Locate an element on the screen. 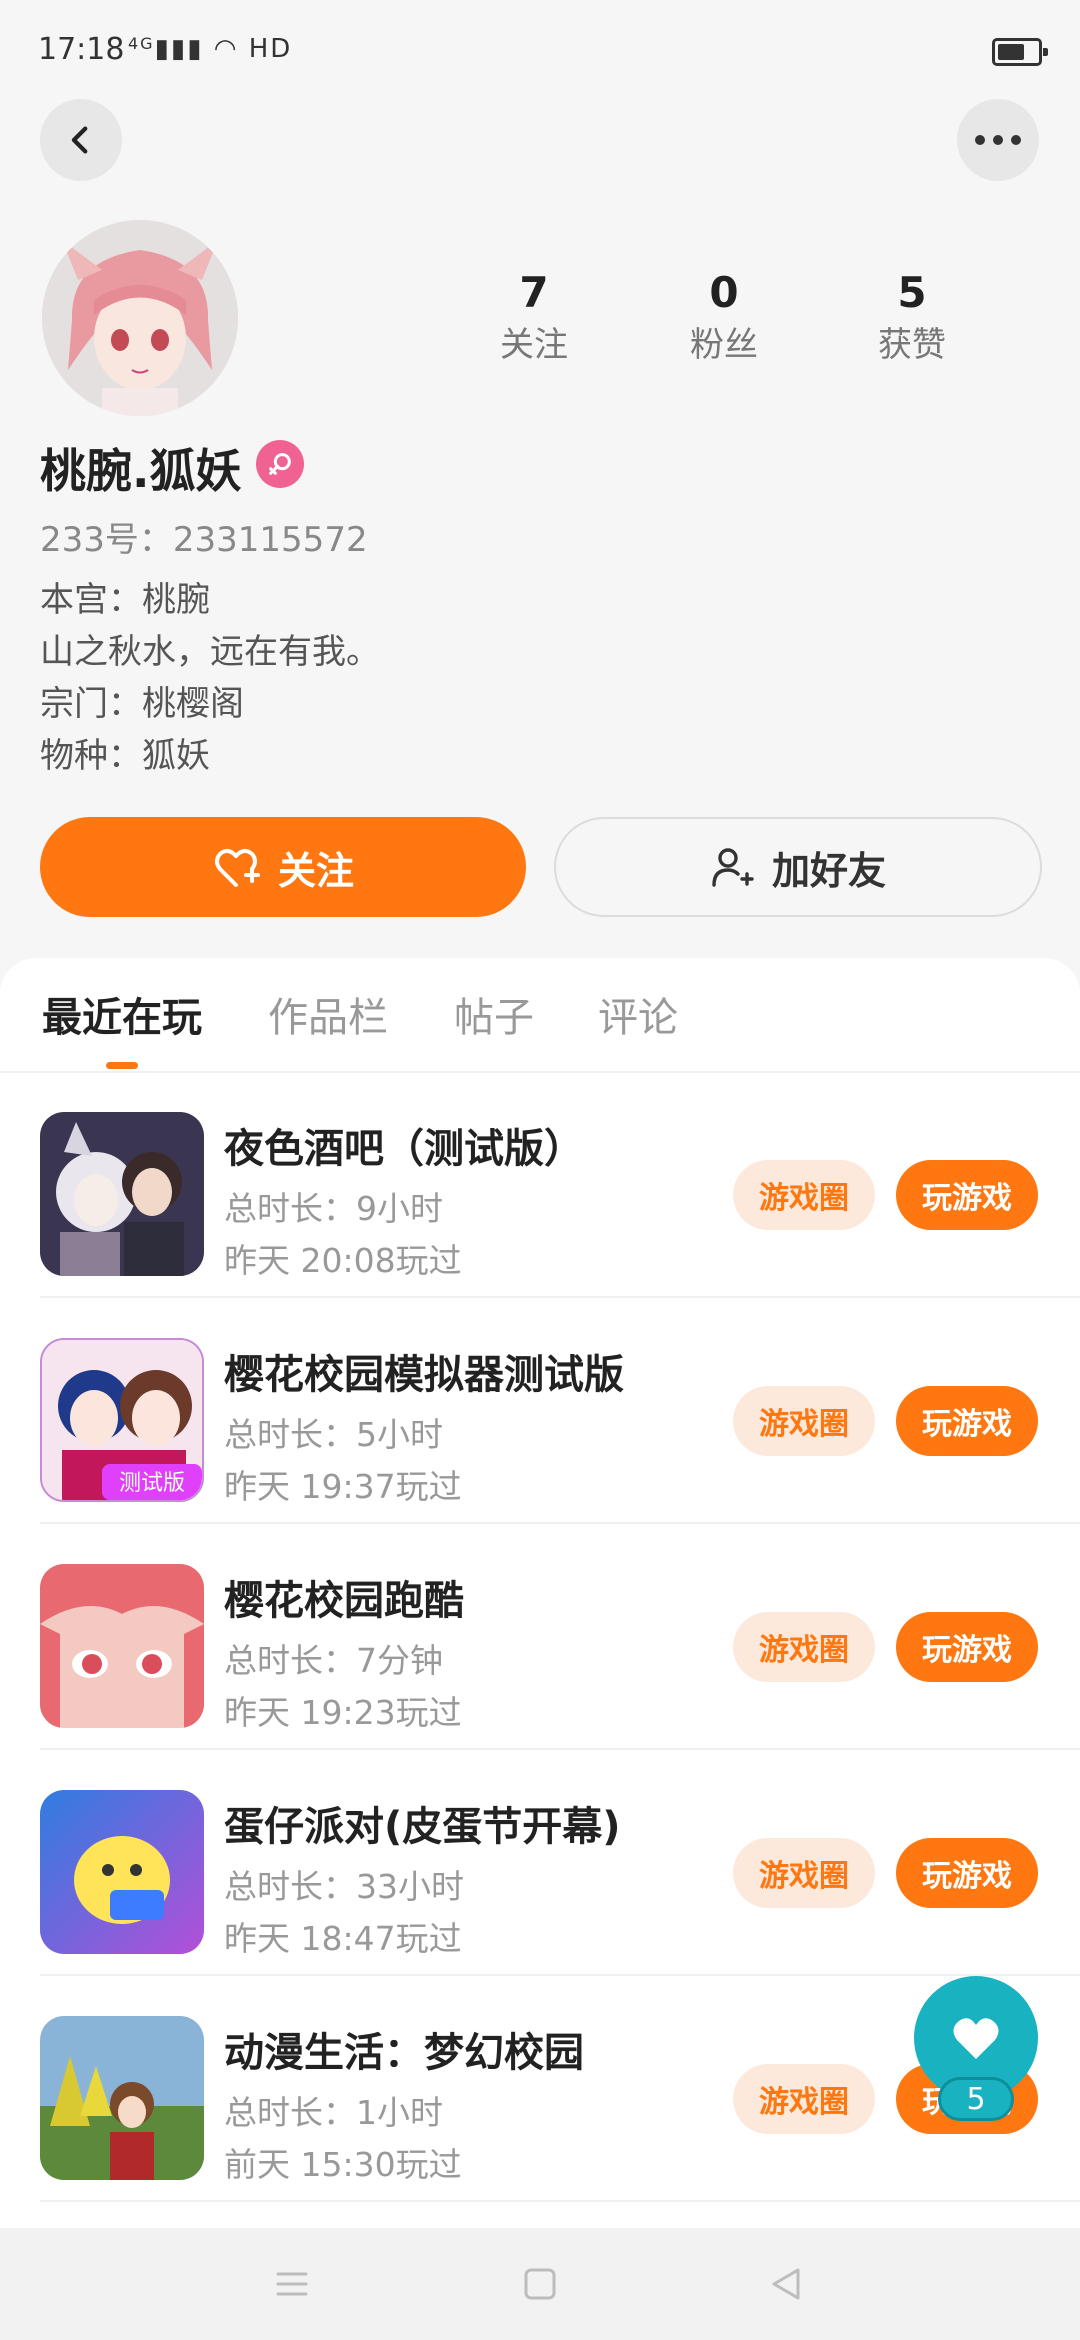 This screenshot has width=1080, height=2340. game-last-played: 昨天 19:23玩过 is located at coordinates (343, 1712).